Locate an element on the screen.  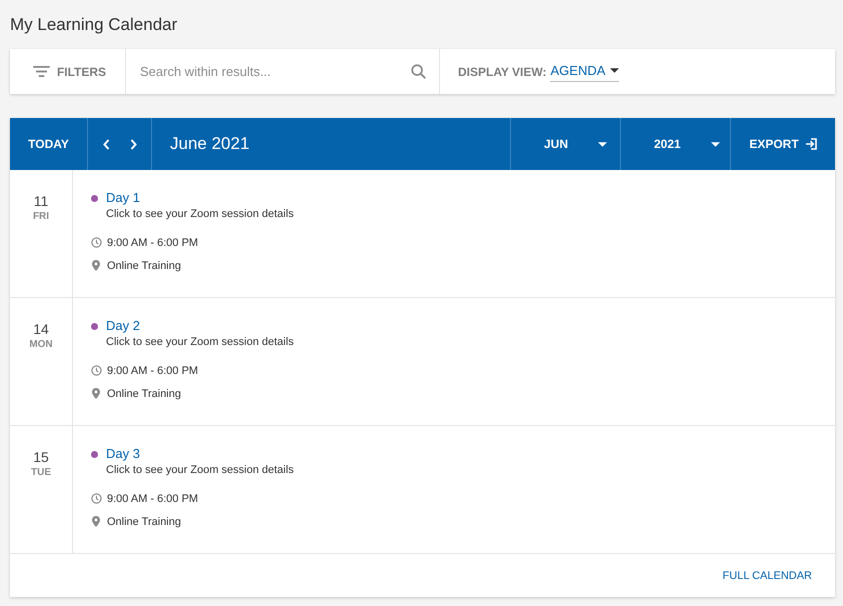
year-dropdown: 2021 is located at coordinates (676, 144).